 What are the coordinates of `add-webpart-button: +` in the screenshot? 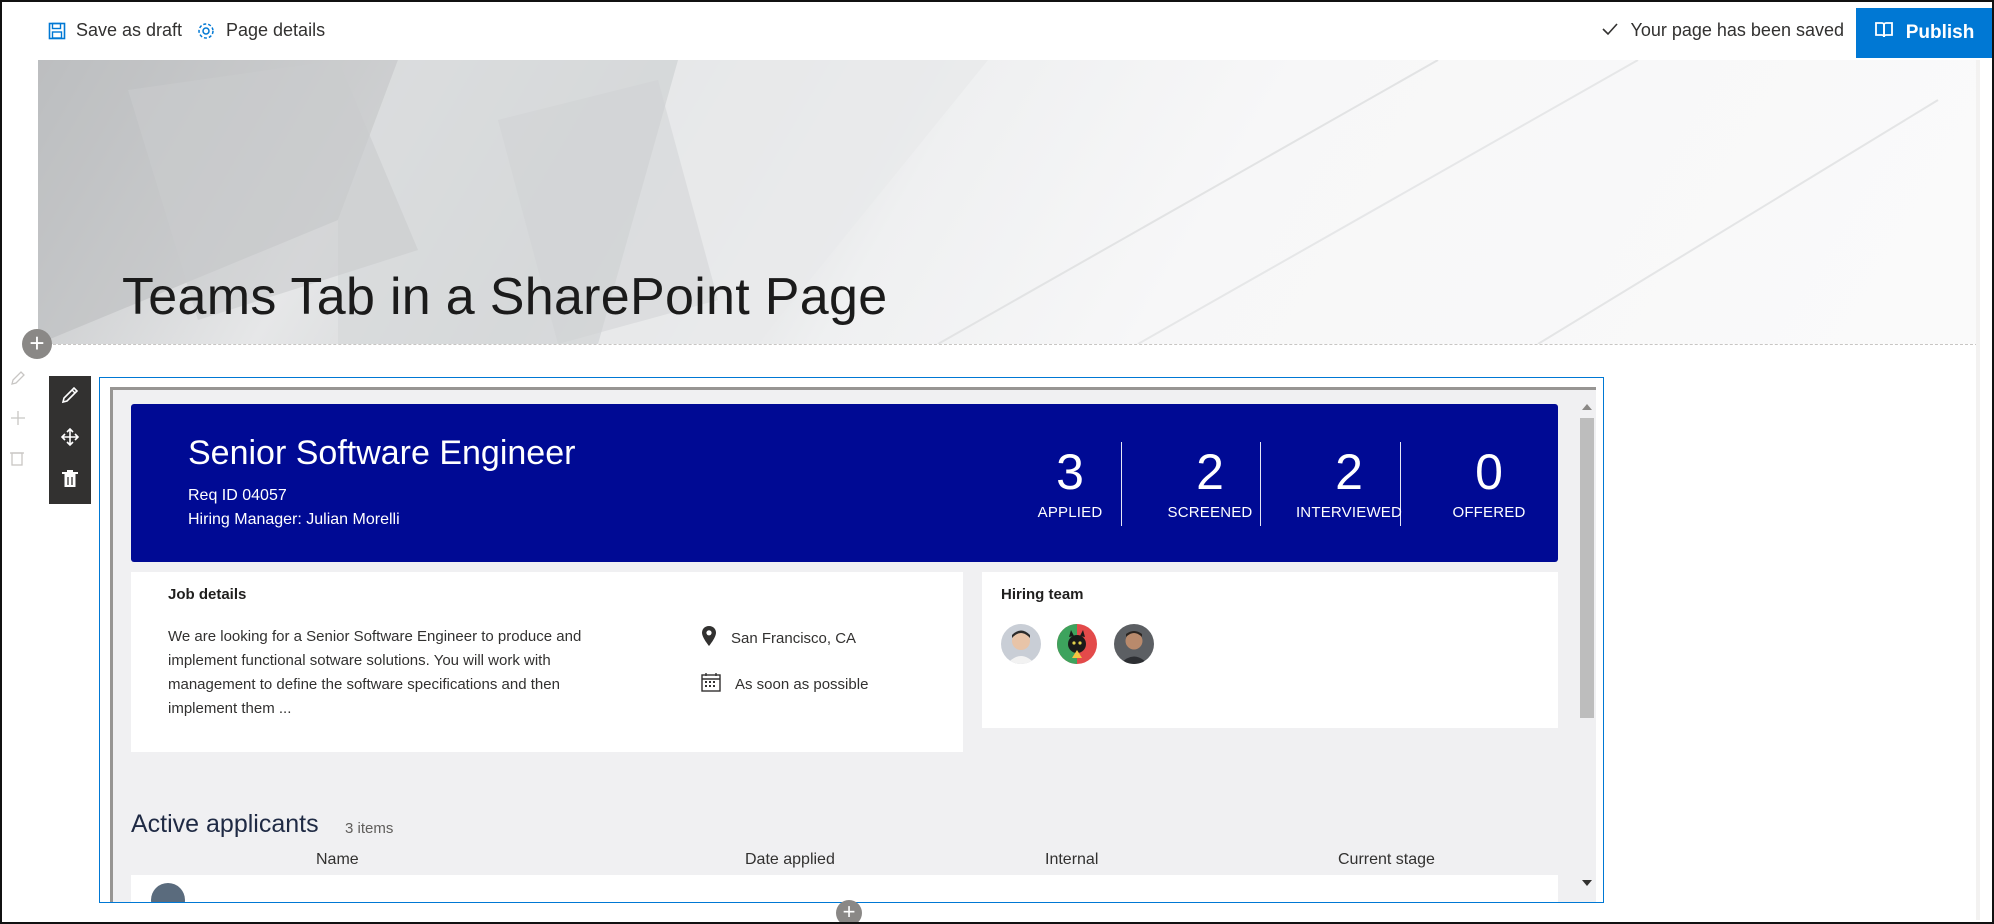 It's located at (849, 911).